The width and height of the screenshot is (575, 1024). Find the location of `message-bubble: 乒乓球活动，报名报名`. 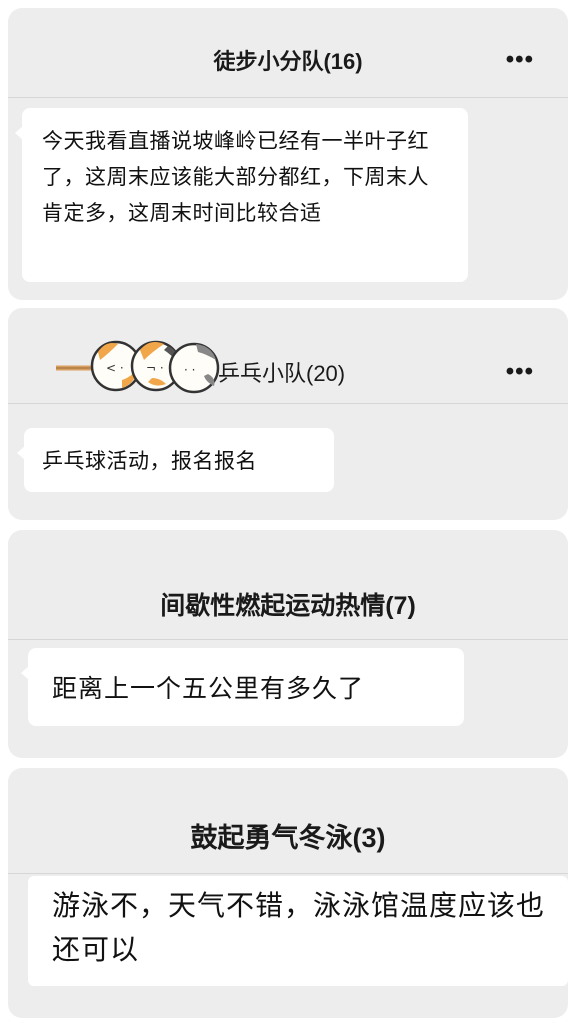

message-bubble: 乒乓球活动，报名报名 is located at coordinates (175, 460).